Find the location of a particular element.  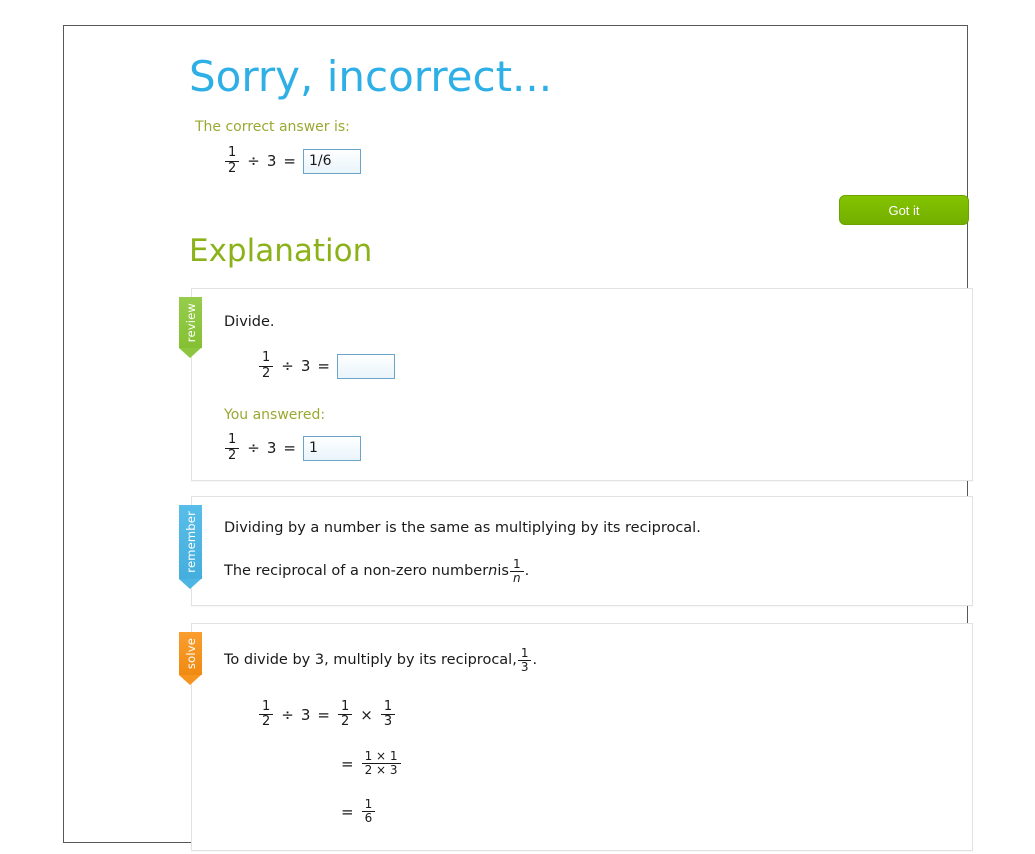

remember-line-2-post: . is located at coordinates (527, 570).